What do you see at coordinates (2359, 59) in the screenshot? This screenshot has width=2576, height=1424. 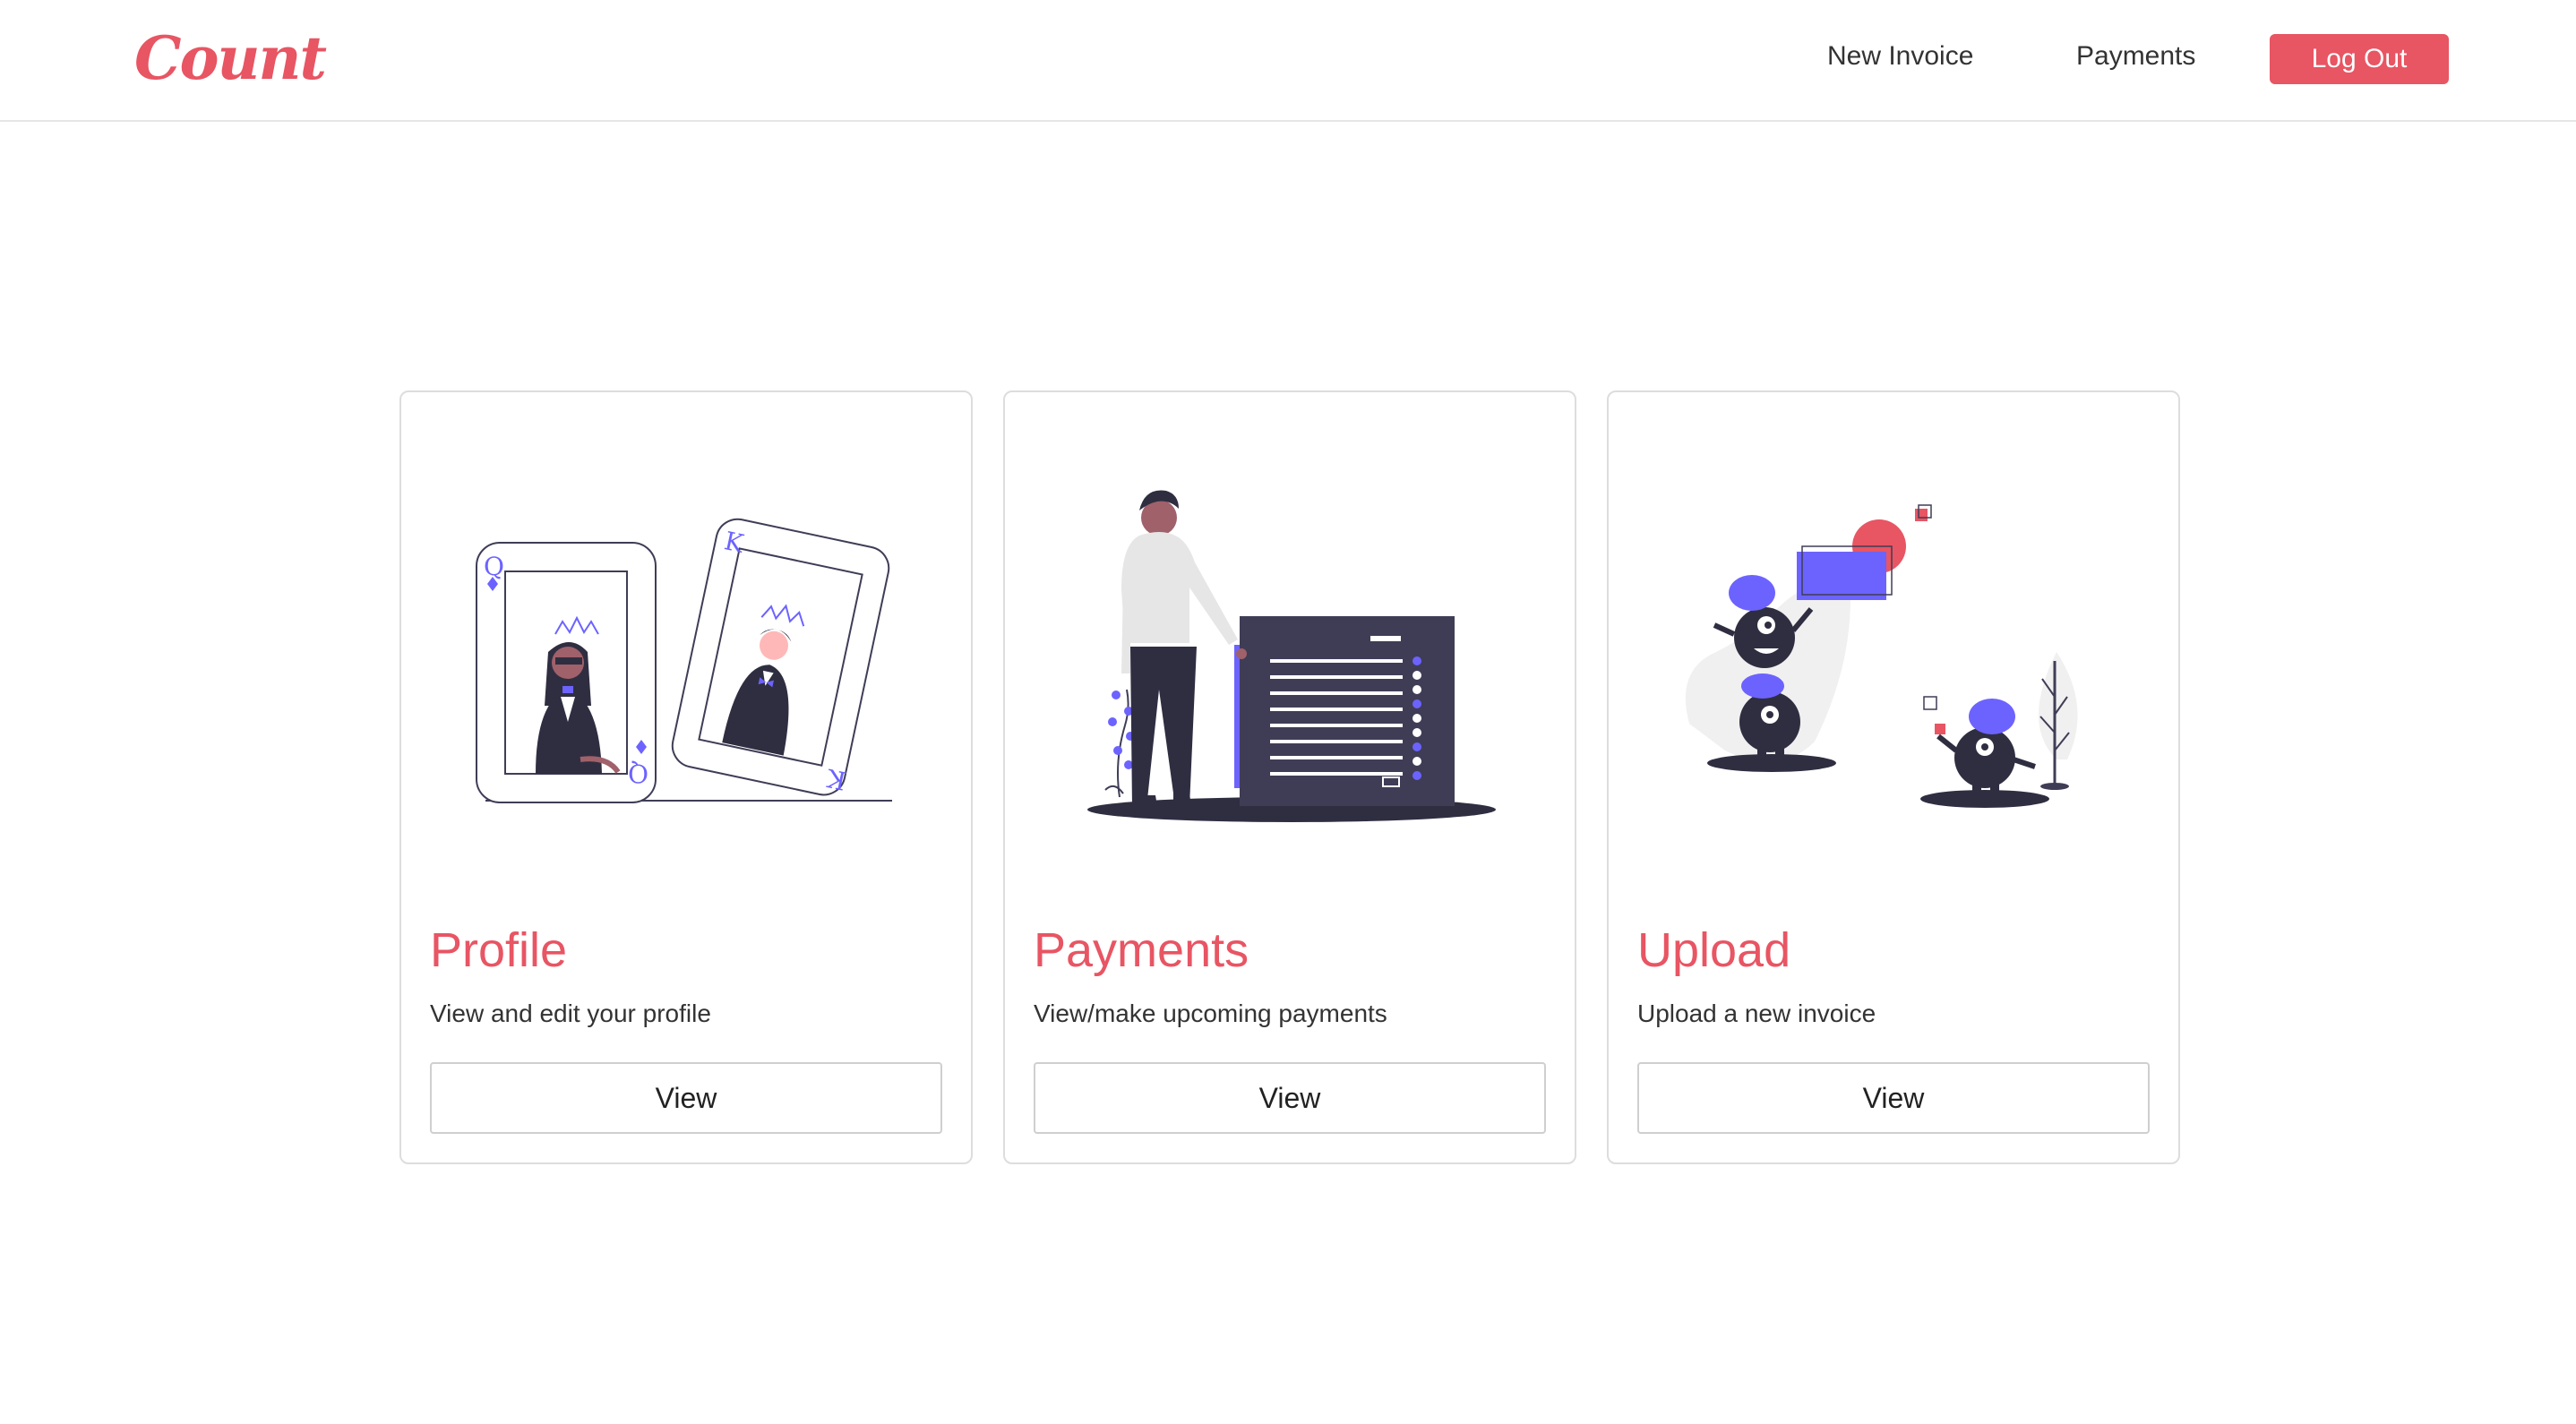 I see `logout-button: Log Out` at bounding box center [2359, 59].